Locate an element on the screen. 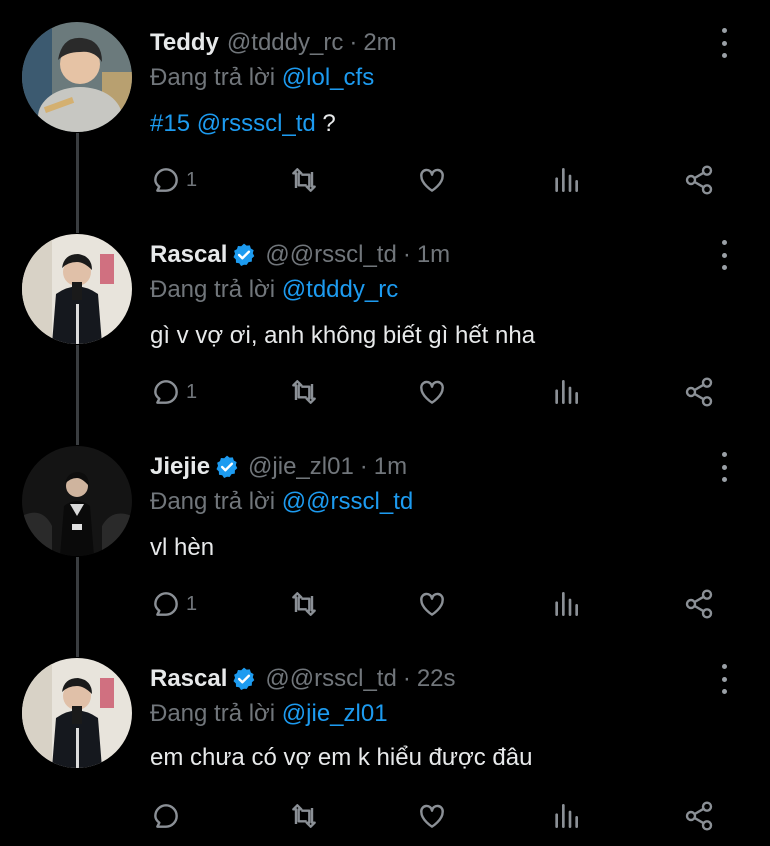 The width and height of the screenshot is (770, 846). tweet-actions is located at coordinates (440, 816).